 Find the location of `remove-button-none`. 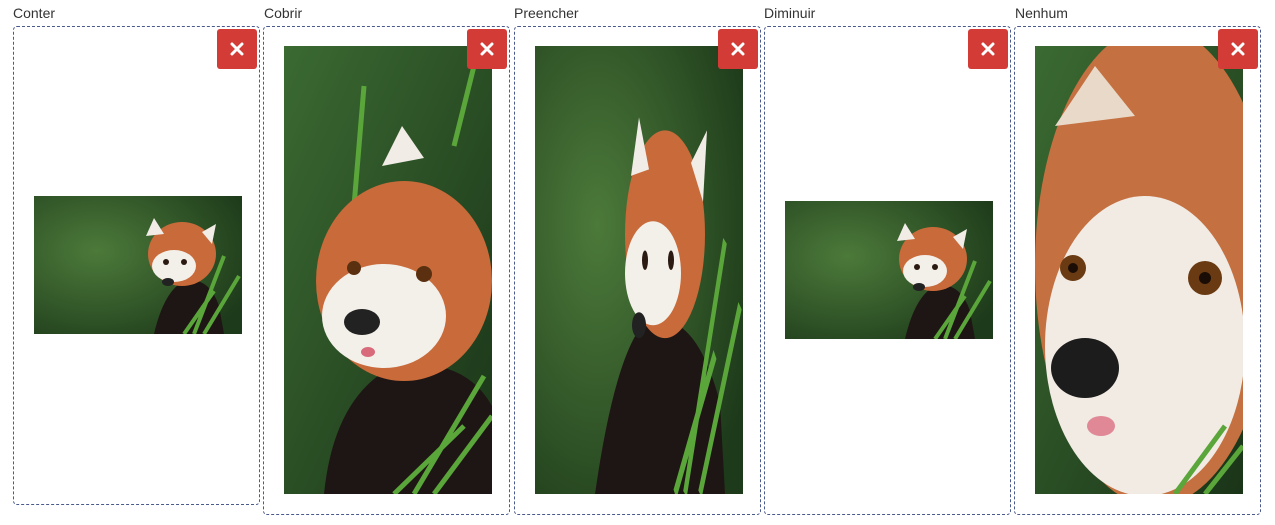

remove-button-none is located at coordinates (1238, 49).